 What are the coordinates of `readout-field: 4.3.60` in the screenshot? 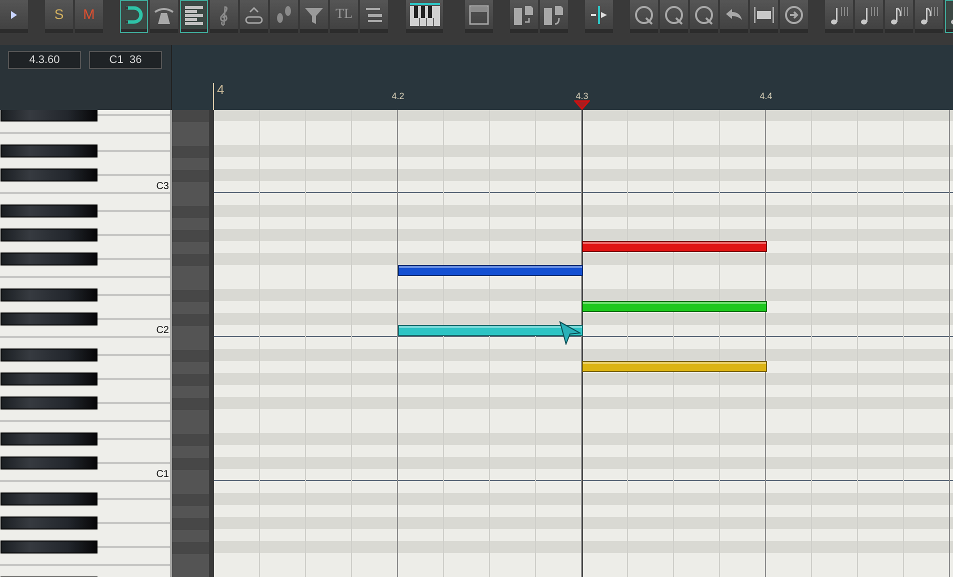 It's located at (44, 60).